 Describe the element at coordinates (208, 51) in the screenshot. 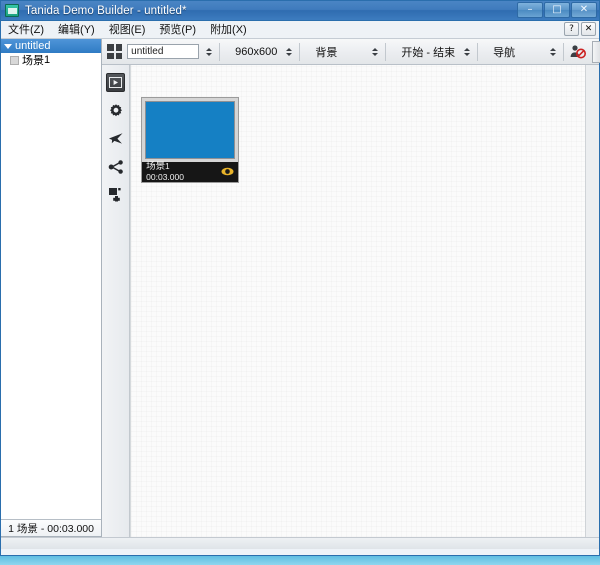

I see `project-name-dropdown-arrow` at that location.